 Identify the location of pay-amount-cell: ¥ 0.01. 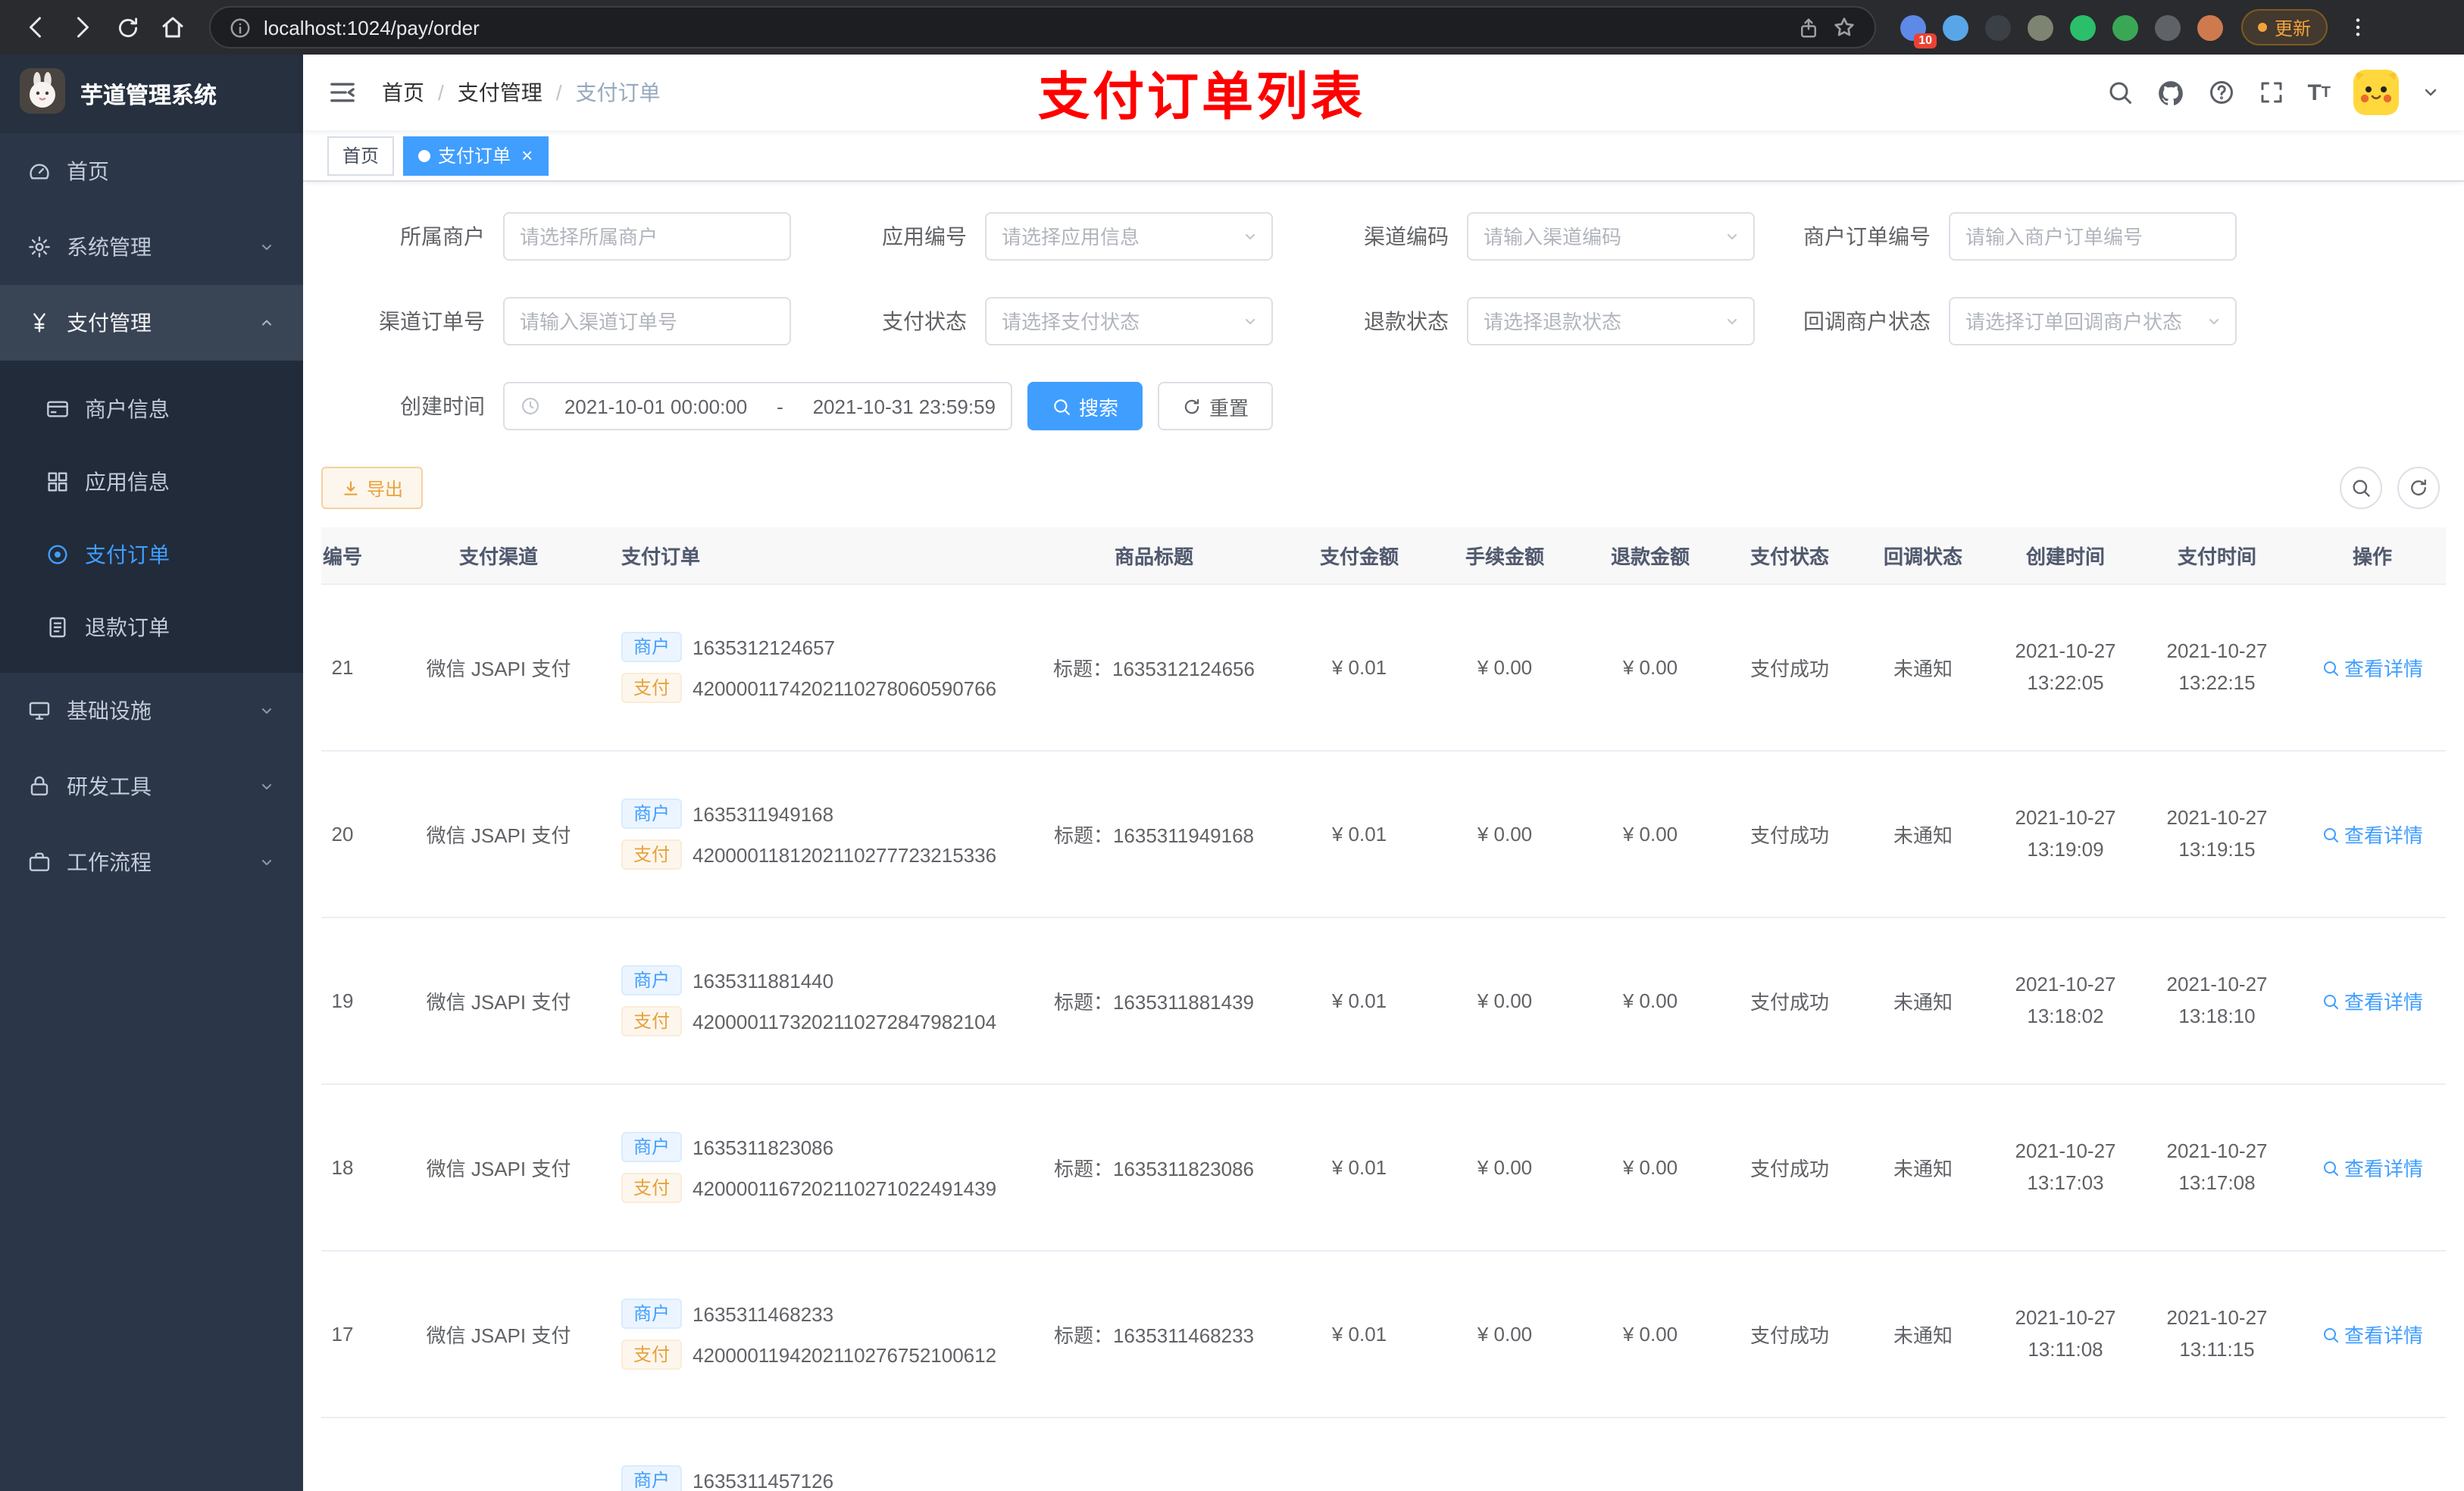
(1359, 1167).